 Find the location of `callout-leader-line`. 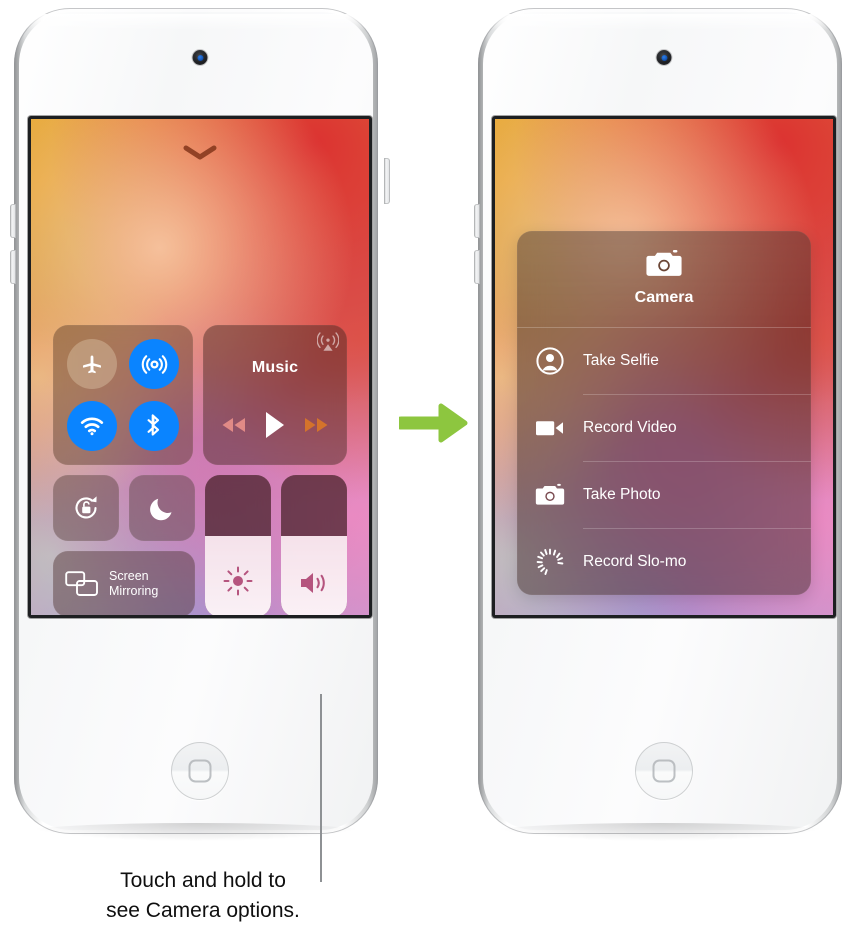

callout-leader-line is located at coordinates (321, 788).